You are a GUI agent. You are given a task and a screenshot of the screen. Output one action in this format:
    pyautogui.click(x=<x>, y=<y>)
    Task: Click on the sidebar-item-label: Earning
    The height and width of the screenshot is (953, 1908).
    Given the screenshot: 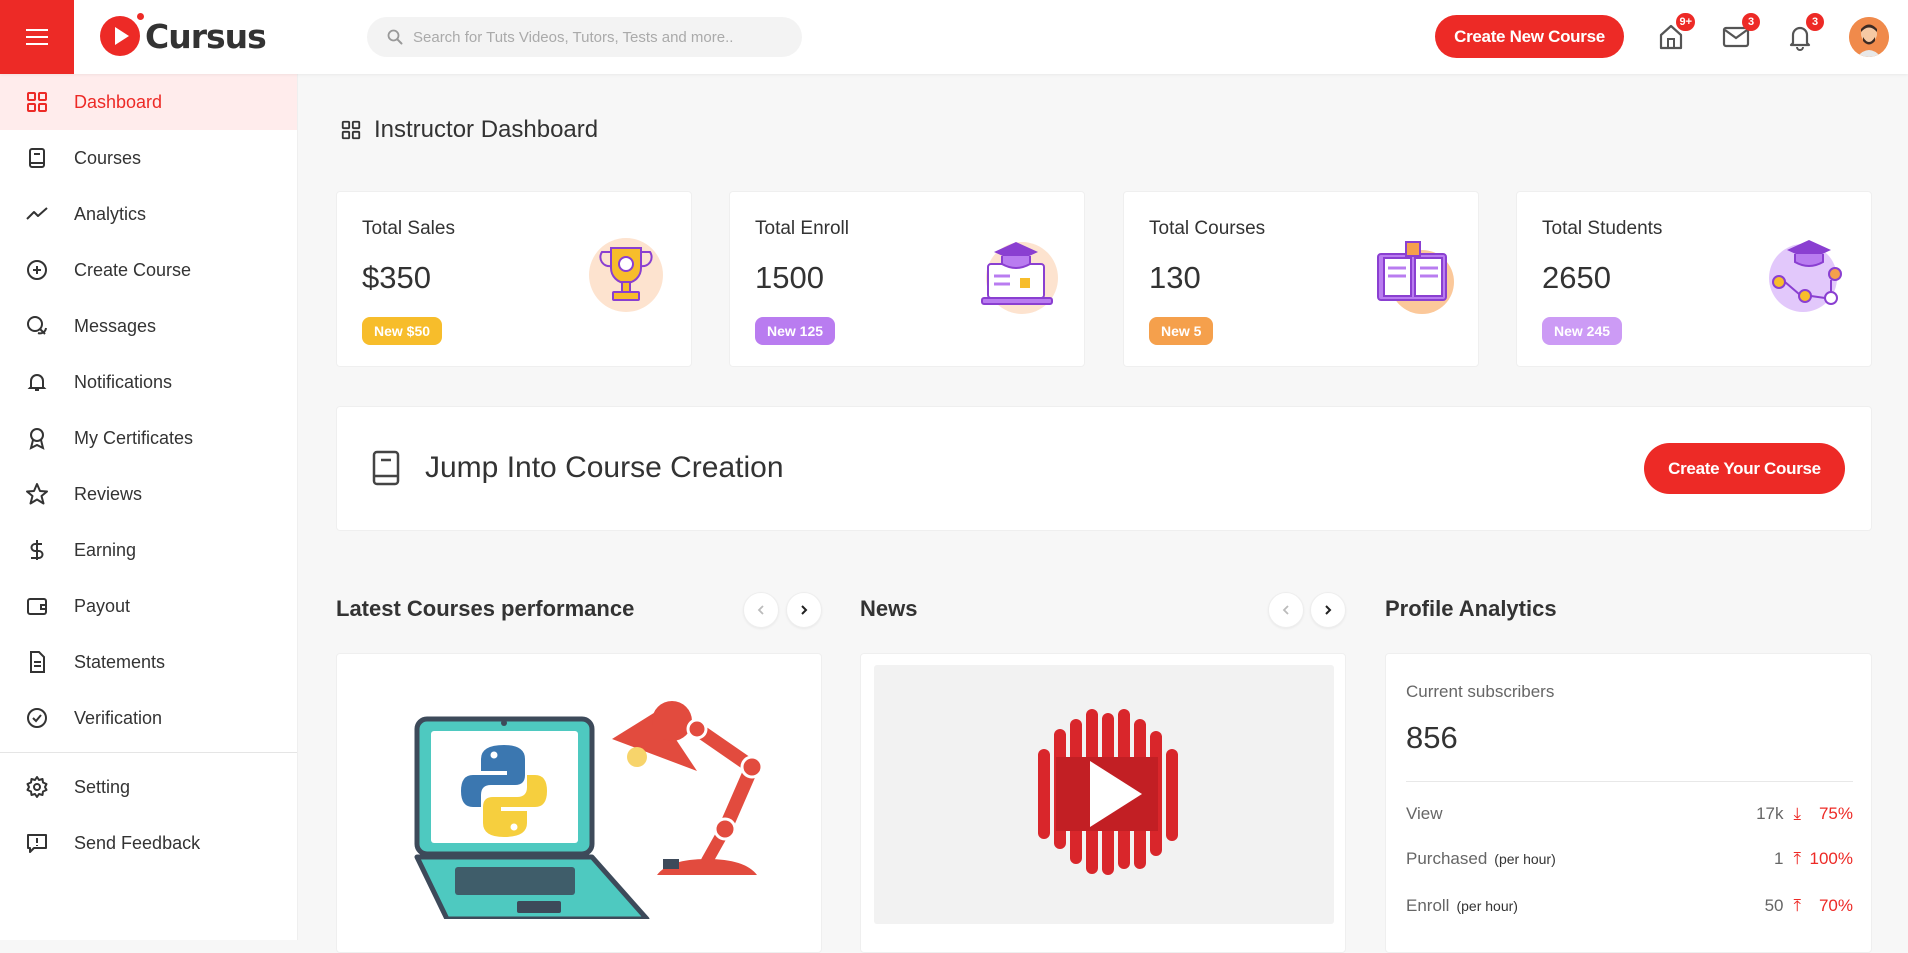 What is the action you would take?
    pyautogui.click(x=105, y=549)
    